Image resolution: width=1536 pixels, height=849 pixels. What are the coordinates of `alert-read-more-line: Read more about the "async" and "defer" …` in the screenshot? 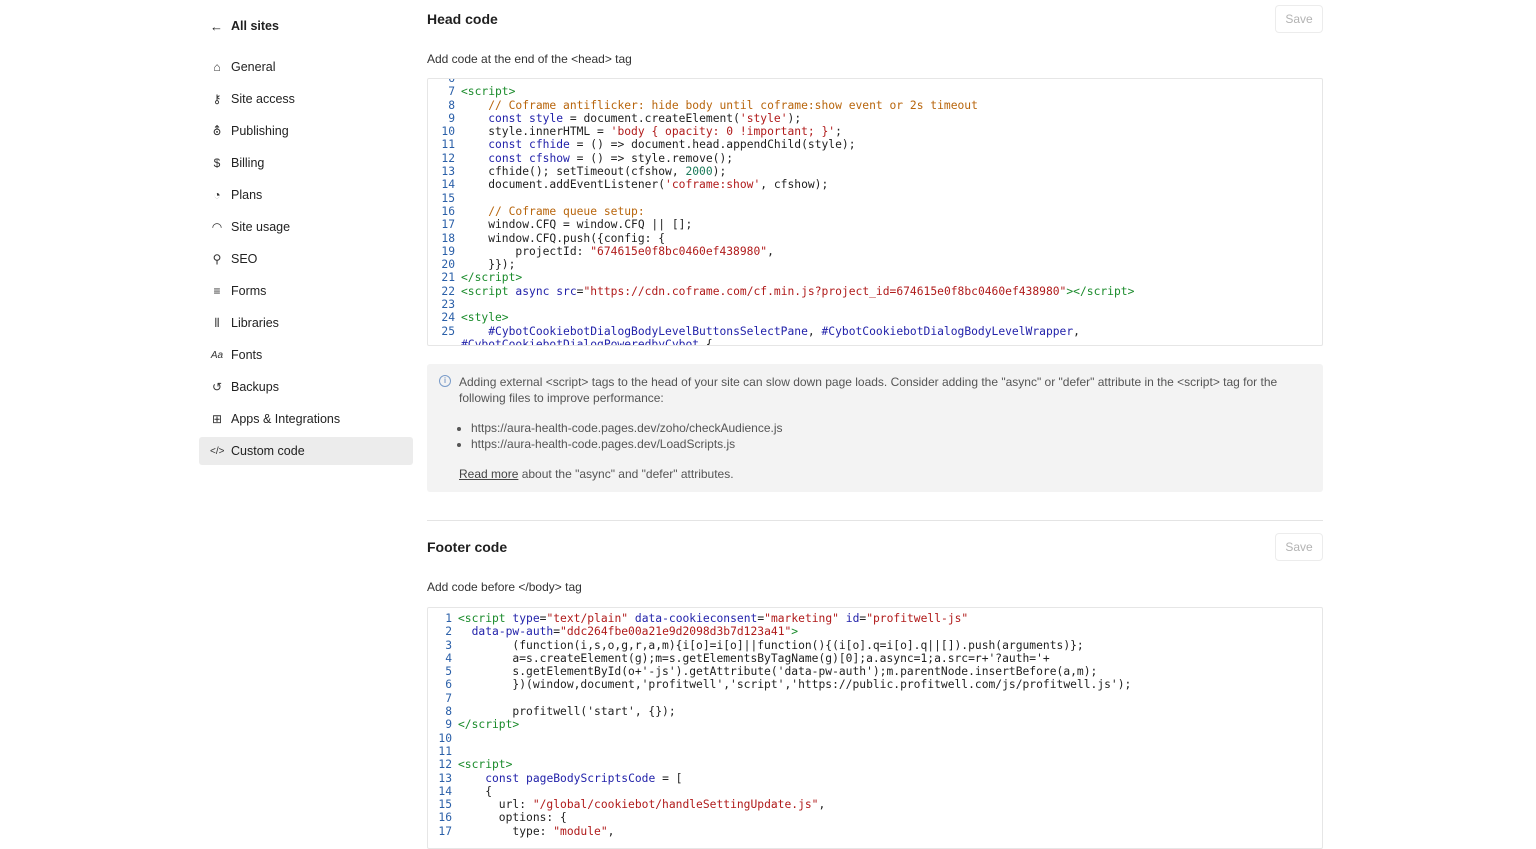 It's located at (885, 474).